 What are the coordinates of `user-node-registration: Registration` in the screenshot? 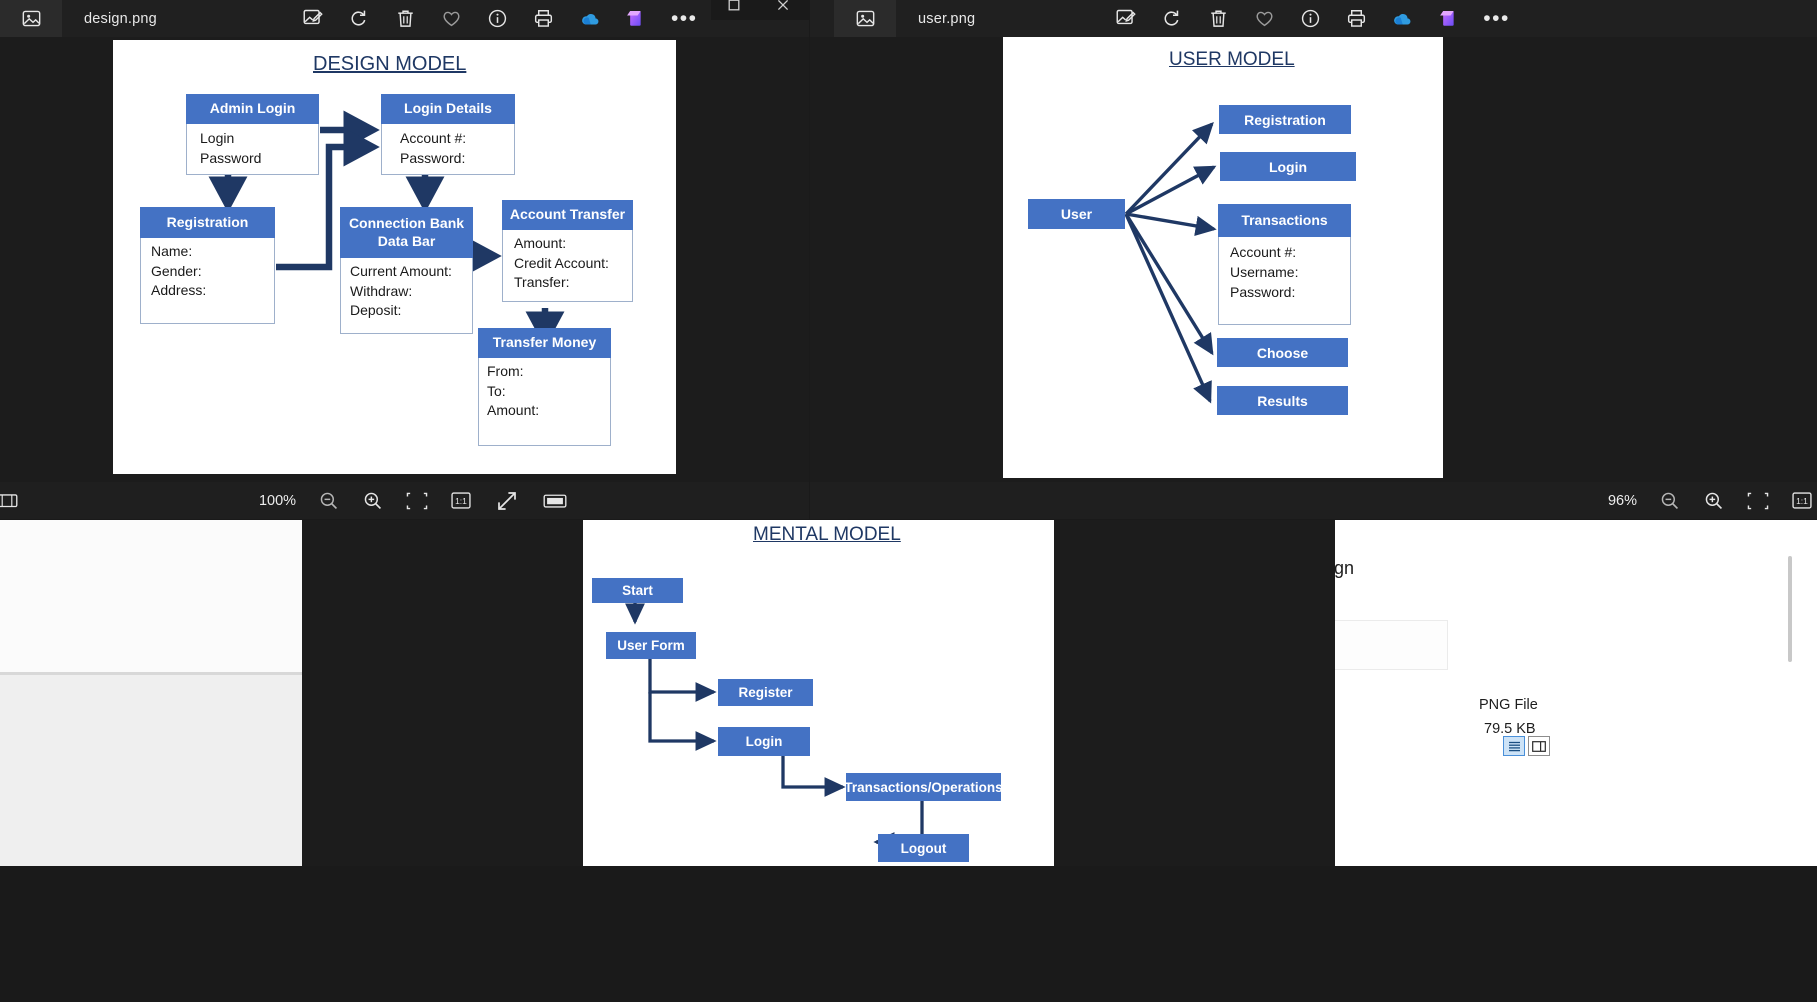 It's located at (1285, 119).